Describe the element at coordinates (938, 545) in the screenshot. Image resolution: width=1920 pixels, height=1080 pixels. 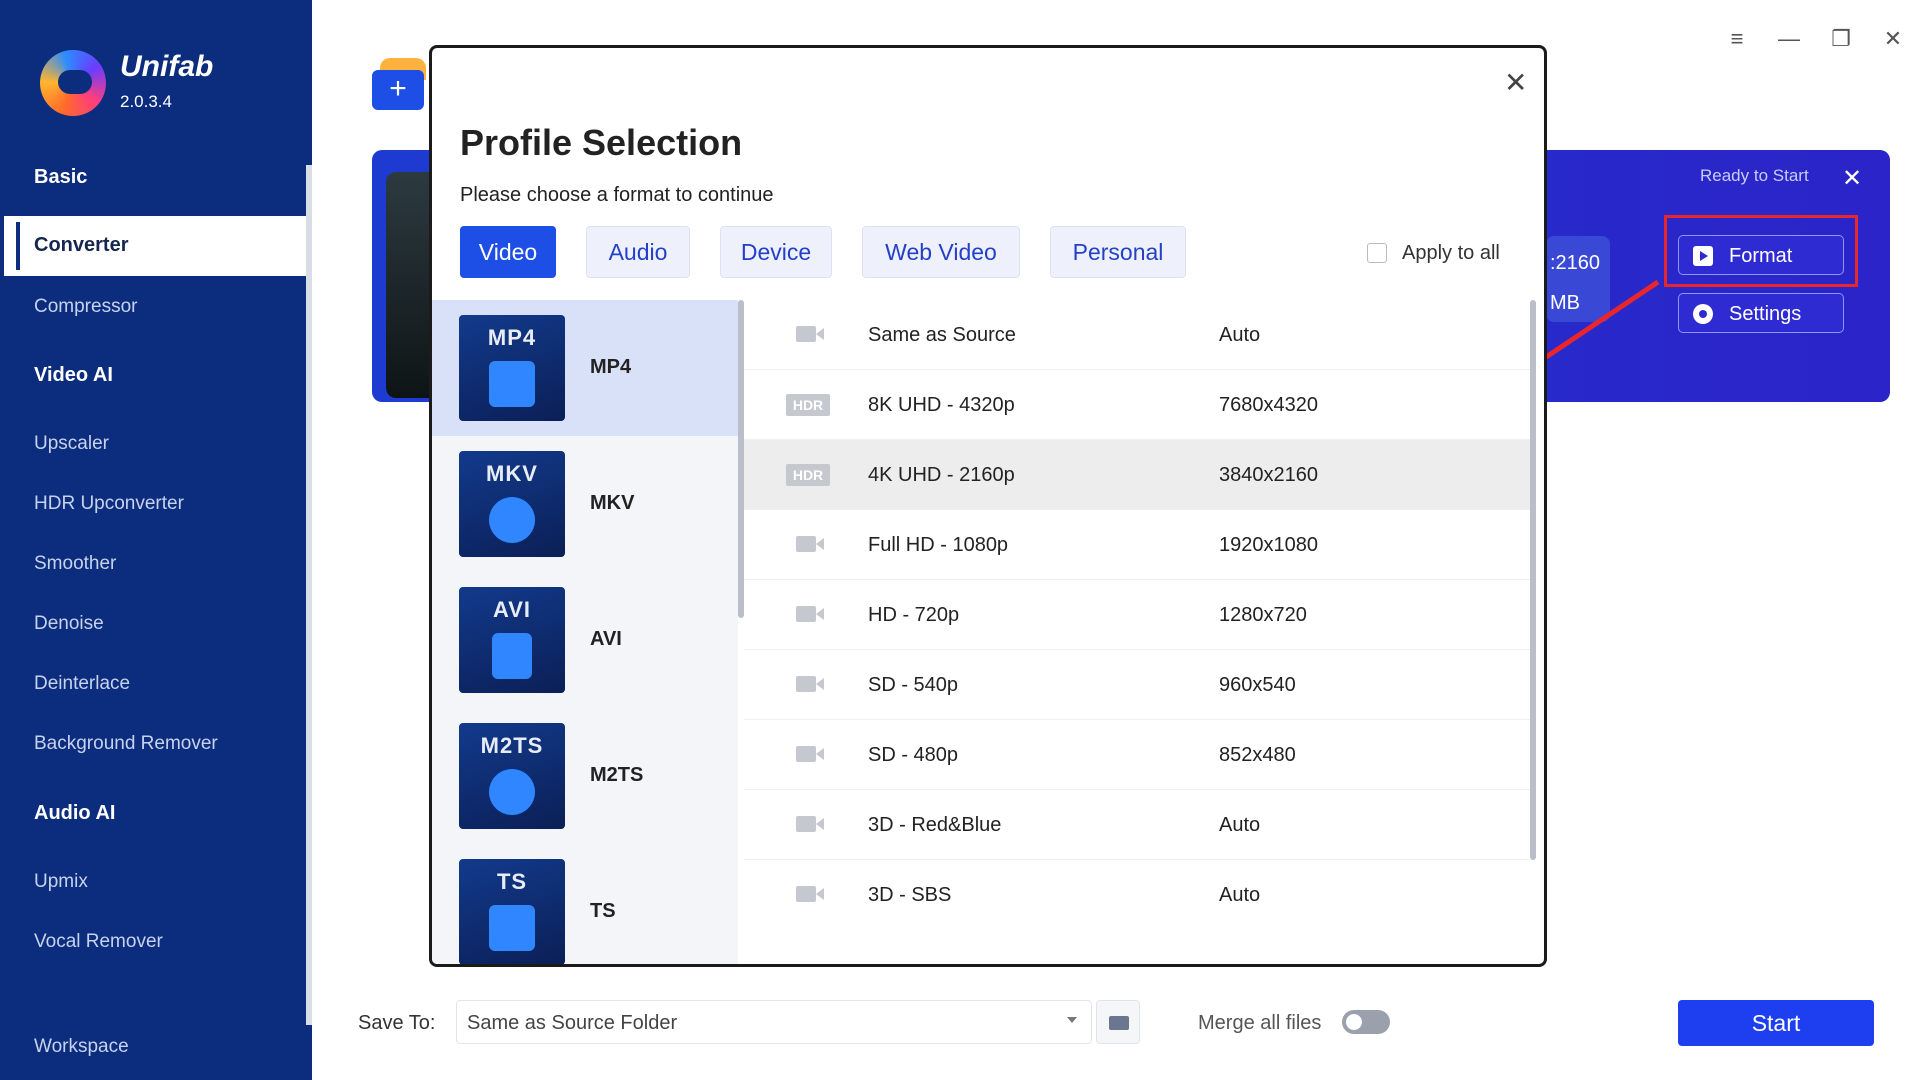
I see `profile-name: Full HD - 1080p` at that location.